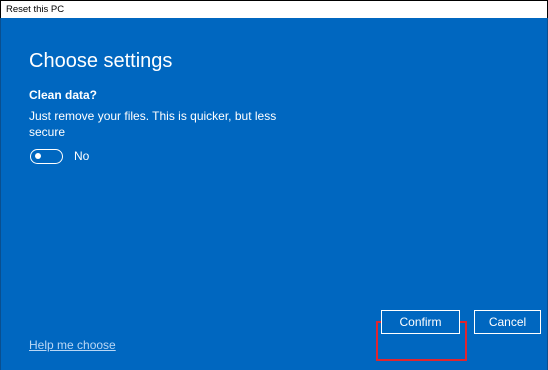 This screenshot has height=370, width=548. I want to click on window-title: Reset this PC, so click(274, 9).